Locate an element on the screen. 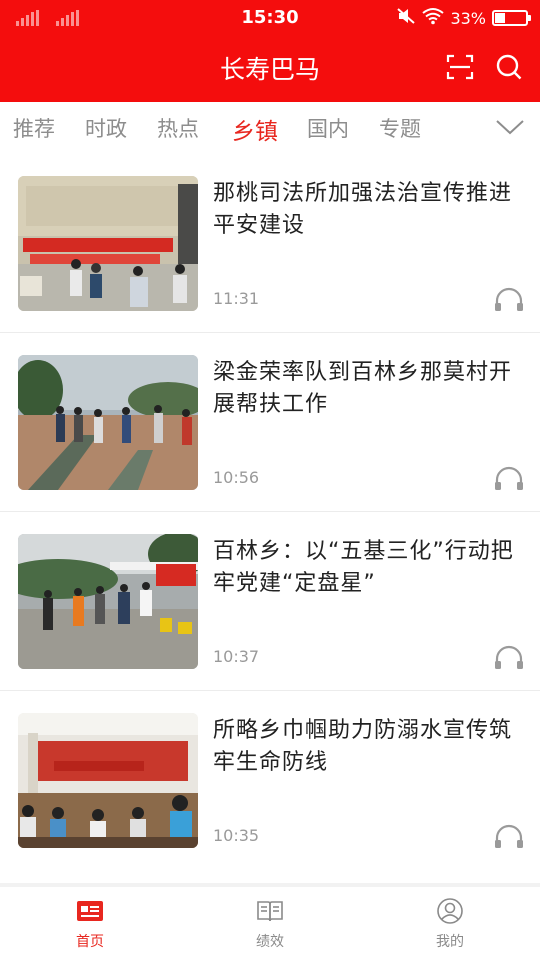 This screenshot has height=960, width=540. news-time: 11:31 is located at coordinates (236, 298).